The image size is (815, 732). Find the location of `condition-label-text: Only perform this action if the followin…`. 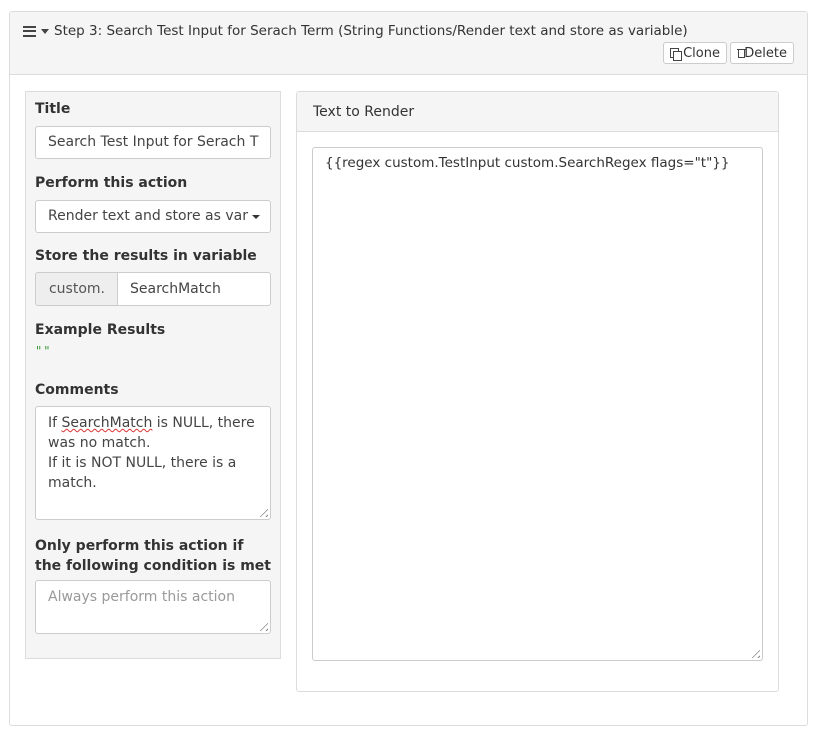

condition-label-text: Only perform this action if the followin… is located at coordinates (153, 556).